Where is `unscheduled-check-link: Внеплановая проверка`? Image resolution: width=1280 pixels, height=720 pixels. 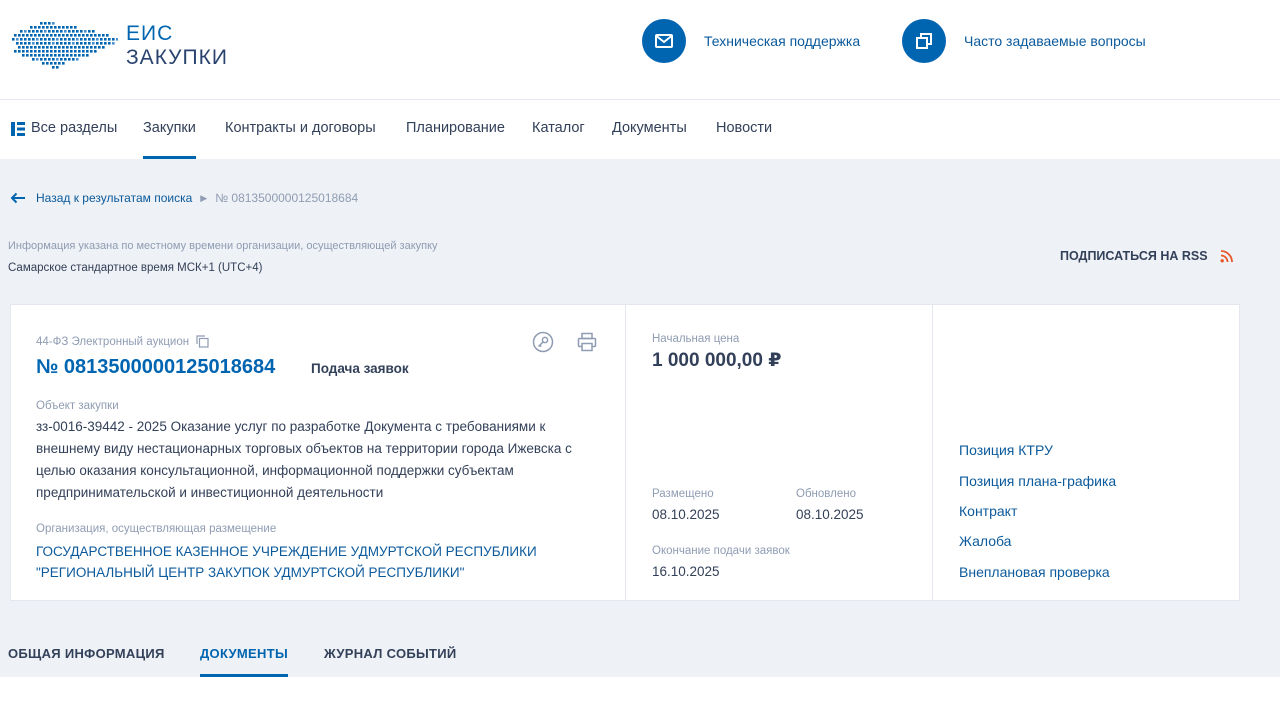
unscheduled-check-link: Внеплановая проверка is located at coordinates (1034, 572).